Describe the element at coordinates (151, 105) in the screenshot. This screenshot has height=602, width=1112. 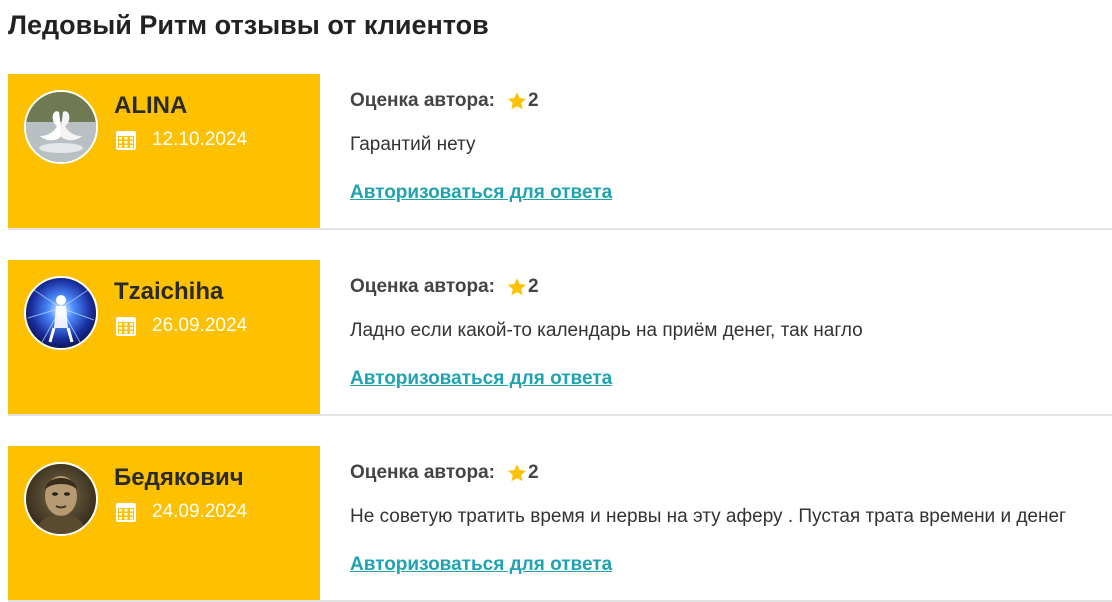
I see `author-name: ALINA` at that location.